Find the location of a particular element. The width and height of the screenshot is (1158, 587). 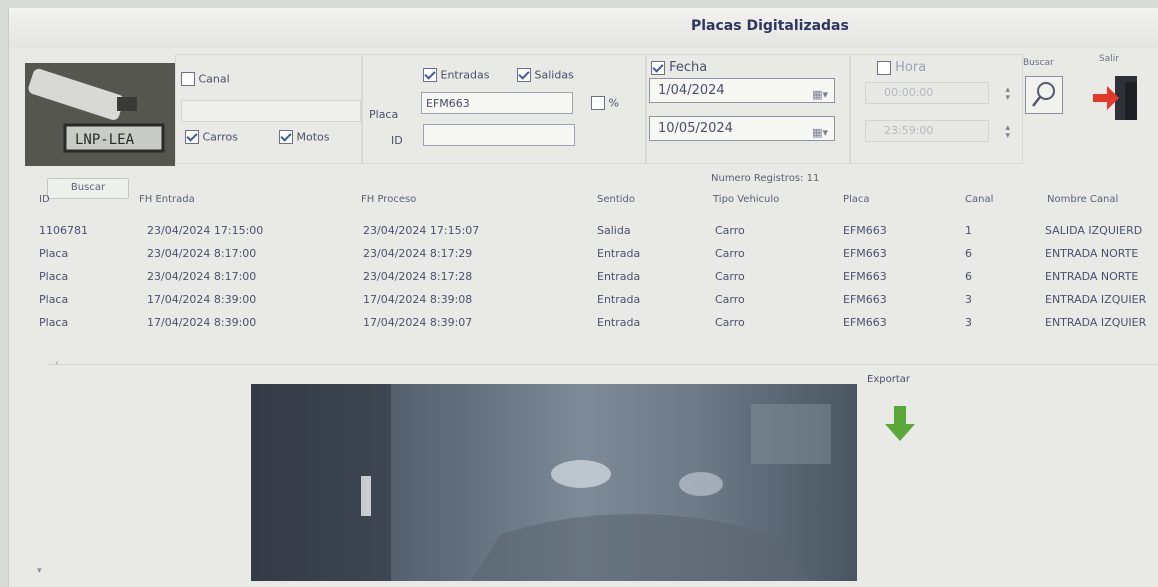

cell-id: 1106781 is located at coordinates (63, 230).